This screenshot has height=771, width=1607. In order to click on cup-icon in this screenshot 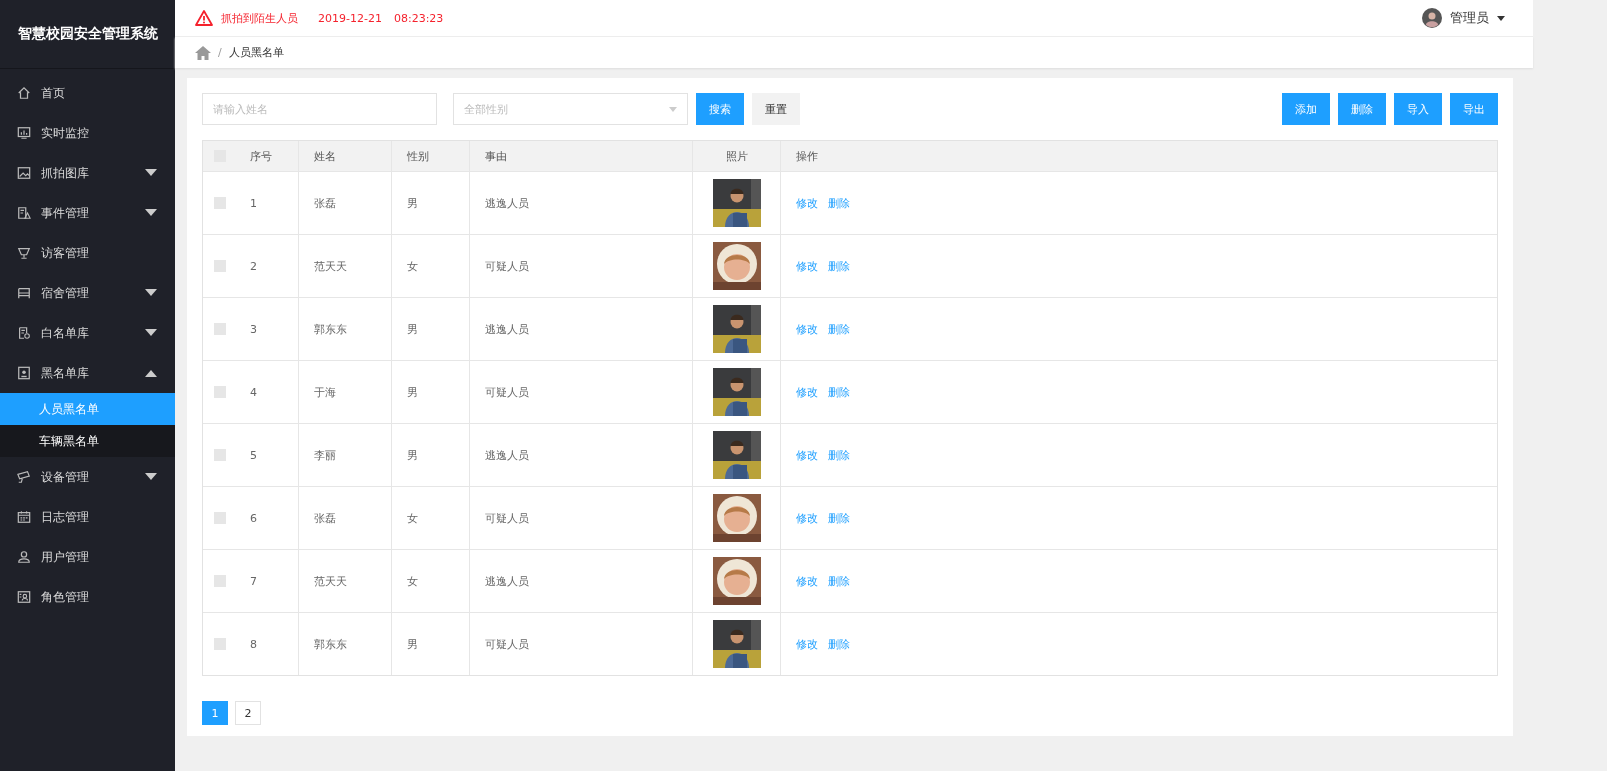, I will do `click(24, 253)`.